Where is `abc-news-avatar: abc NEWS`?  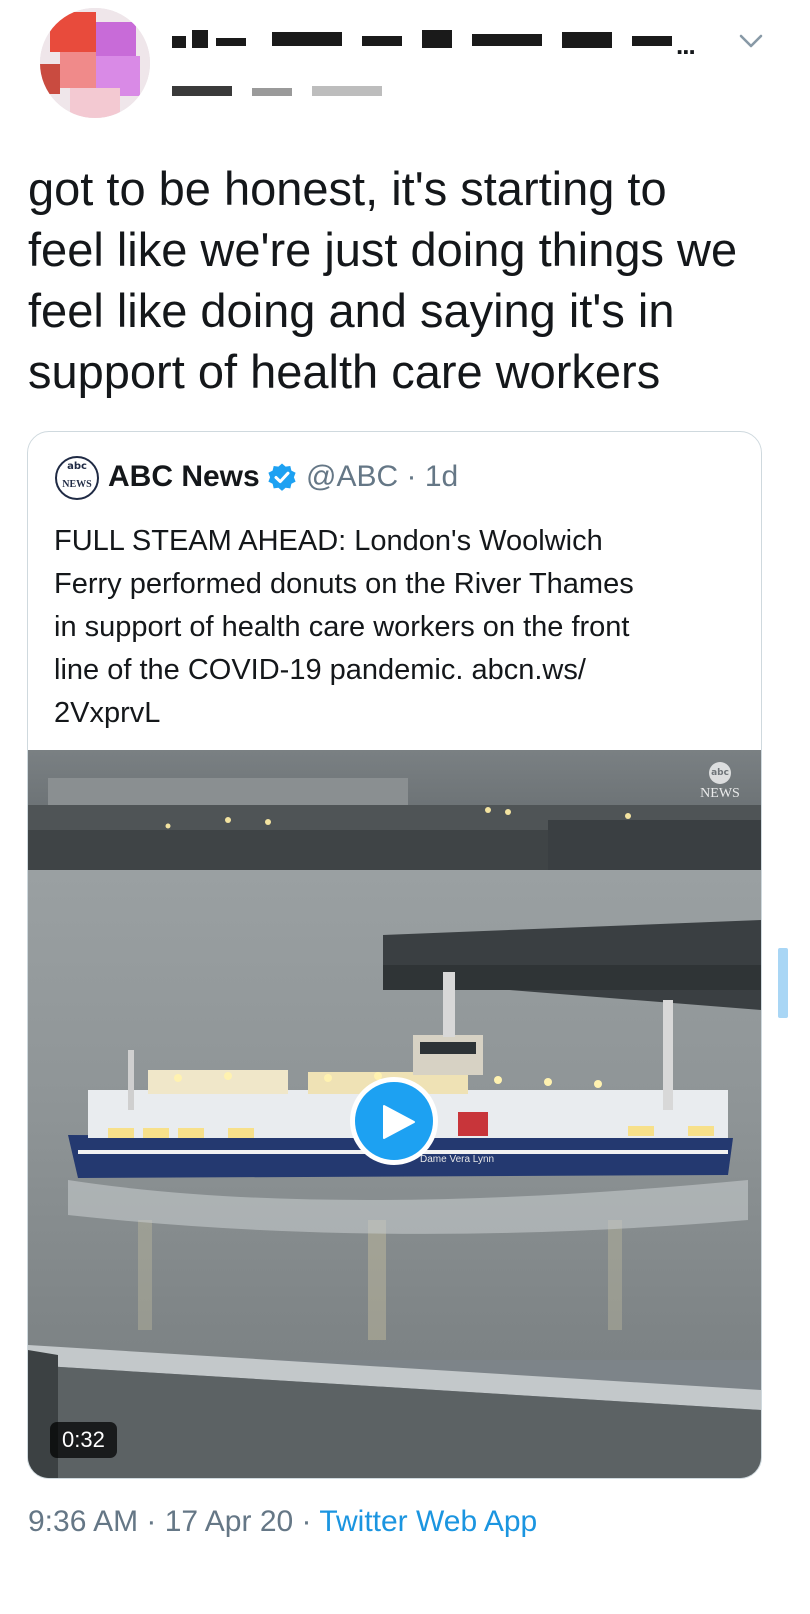 abc-news-avatar: abc NEWS is located at coordinates (77, 478).